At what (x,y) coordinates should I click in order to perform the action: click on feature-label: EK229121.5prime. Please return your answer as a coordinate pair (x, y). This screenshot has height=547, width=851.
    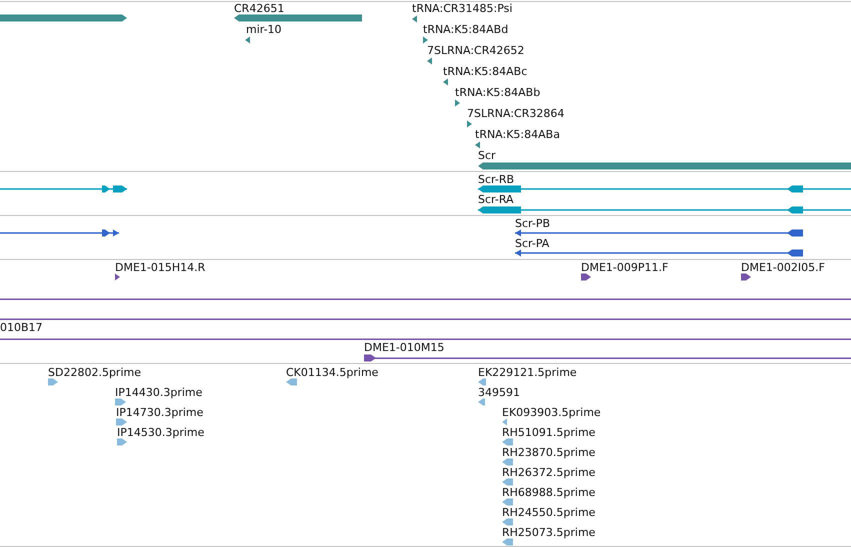
    Looking at the image, I should click on (527, 372).